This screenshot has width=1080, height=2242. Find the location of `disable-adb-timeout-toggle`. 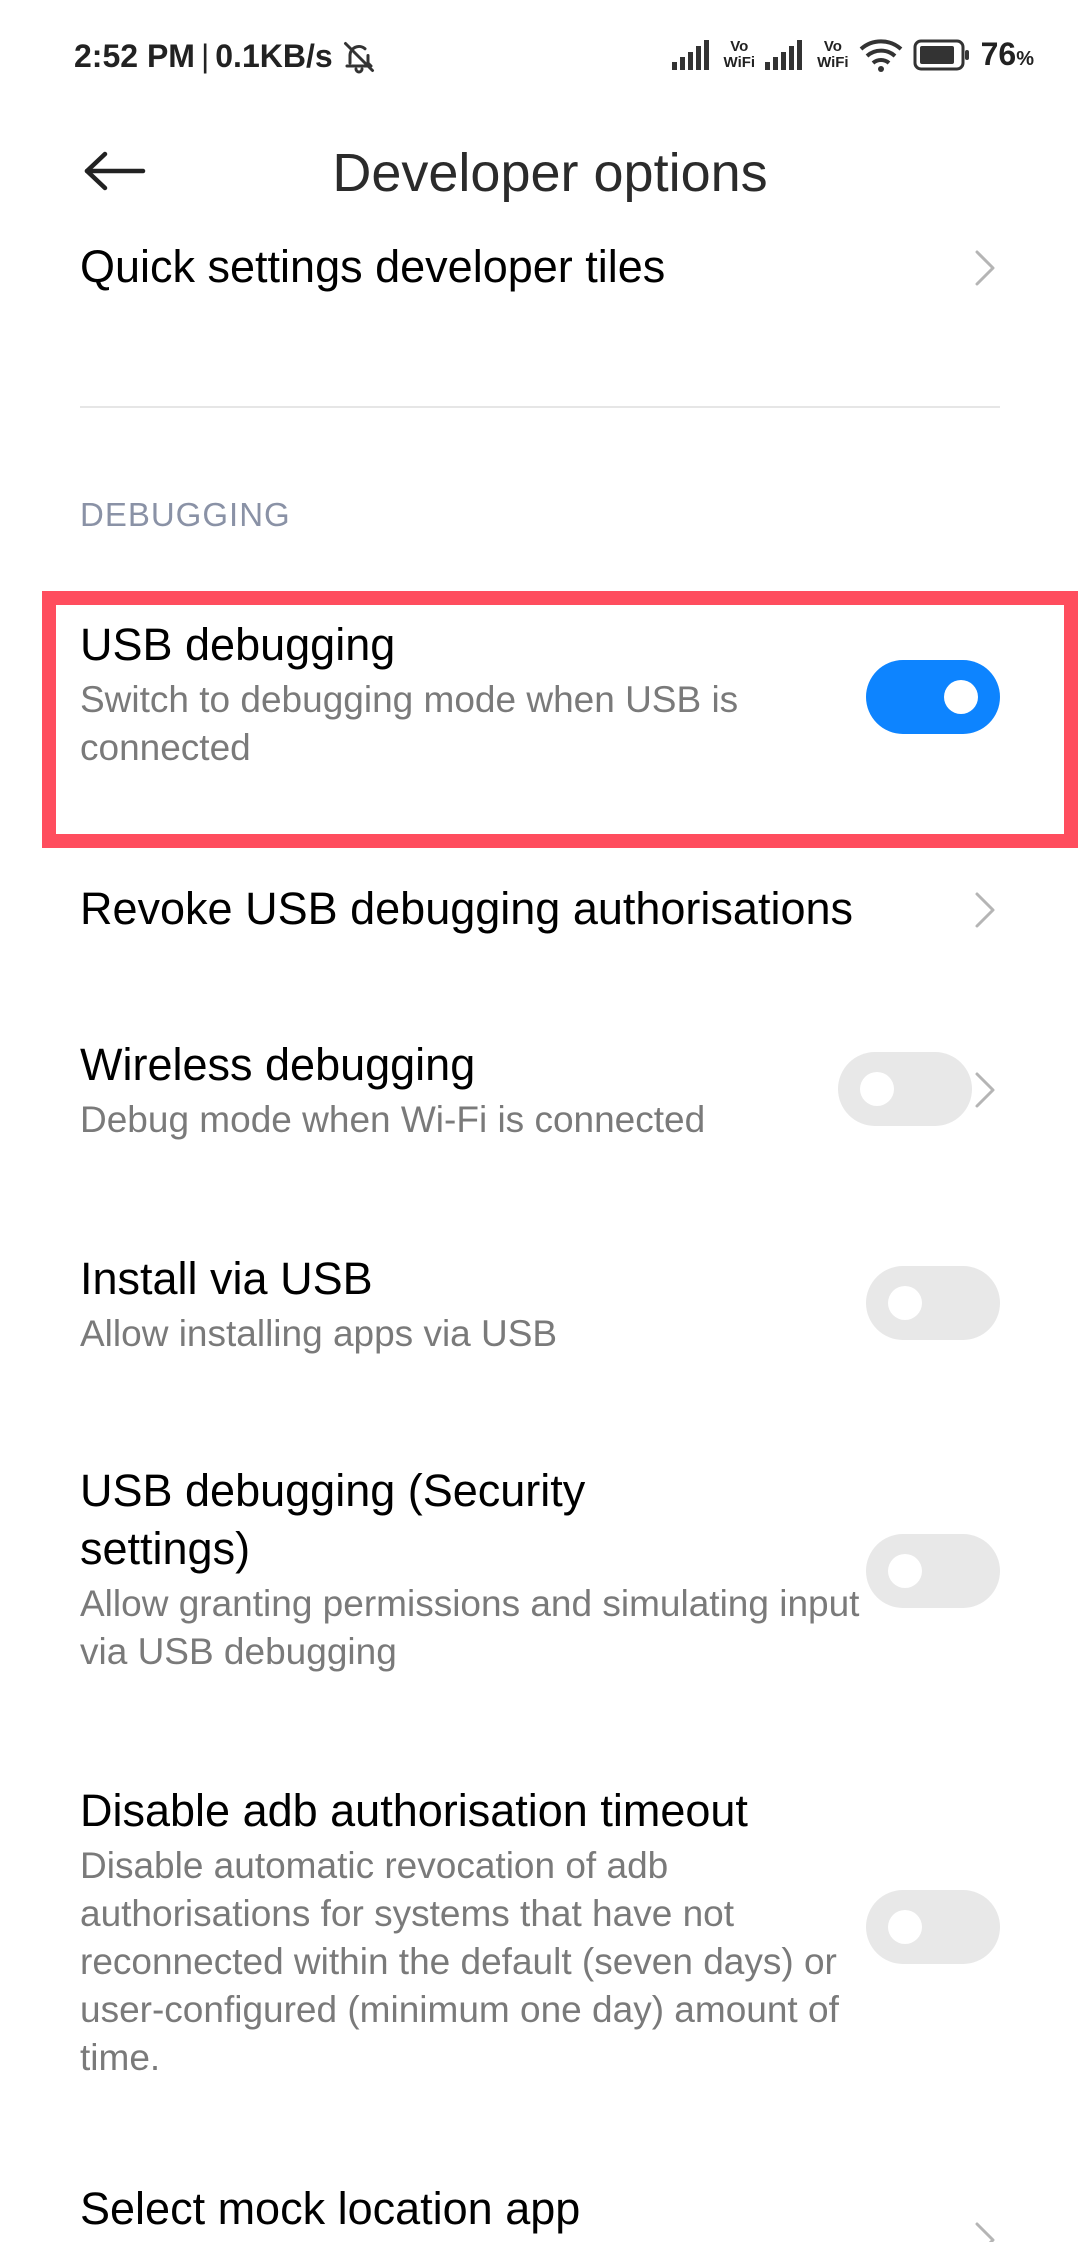

disable-adb-timeout-toggle is located at coordinates (933, 1927).